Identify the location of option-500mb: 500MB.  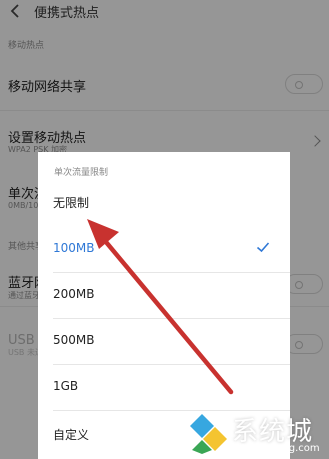
(164, 342).